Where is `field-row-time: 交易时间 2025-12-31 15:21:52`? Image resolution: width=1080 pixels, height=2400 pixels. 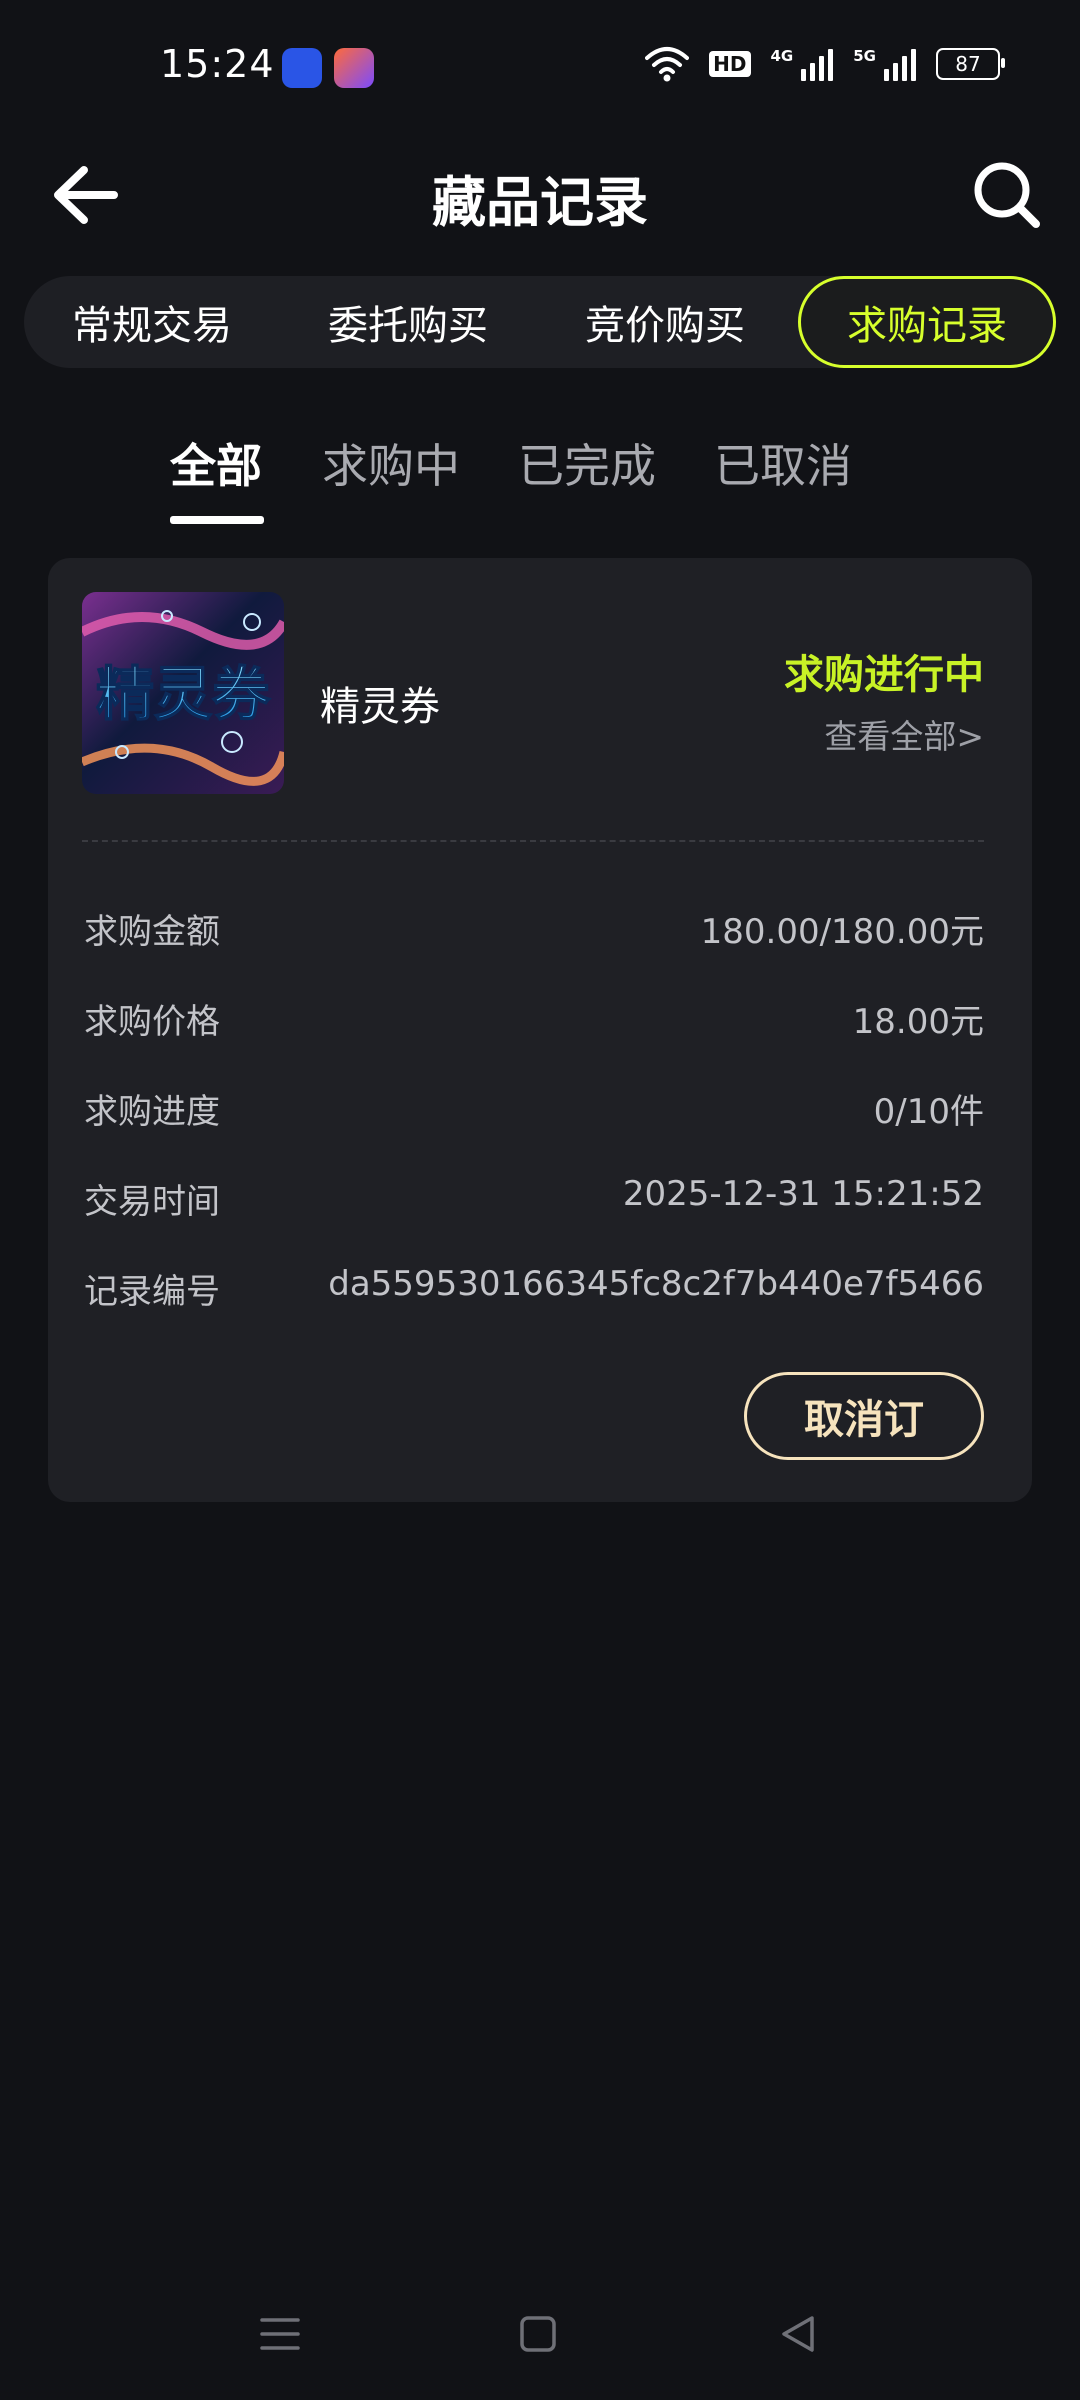
field-row-time: 交易时间 2025-12-31 15:21:52 is located at coordinates (534, 1199).